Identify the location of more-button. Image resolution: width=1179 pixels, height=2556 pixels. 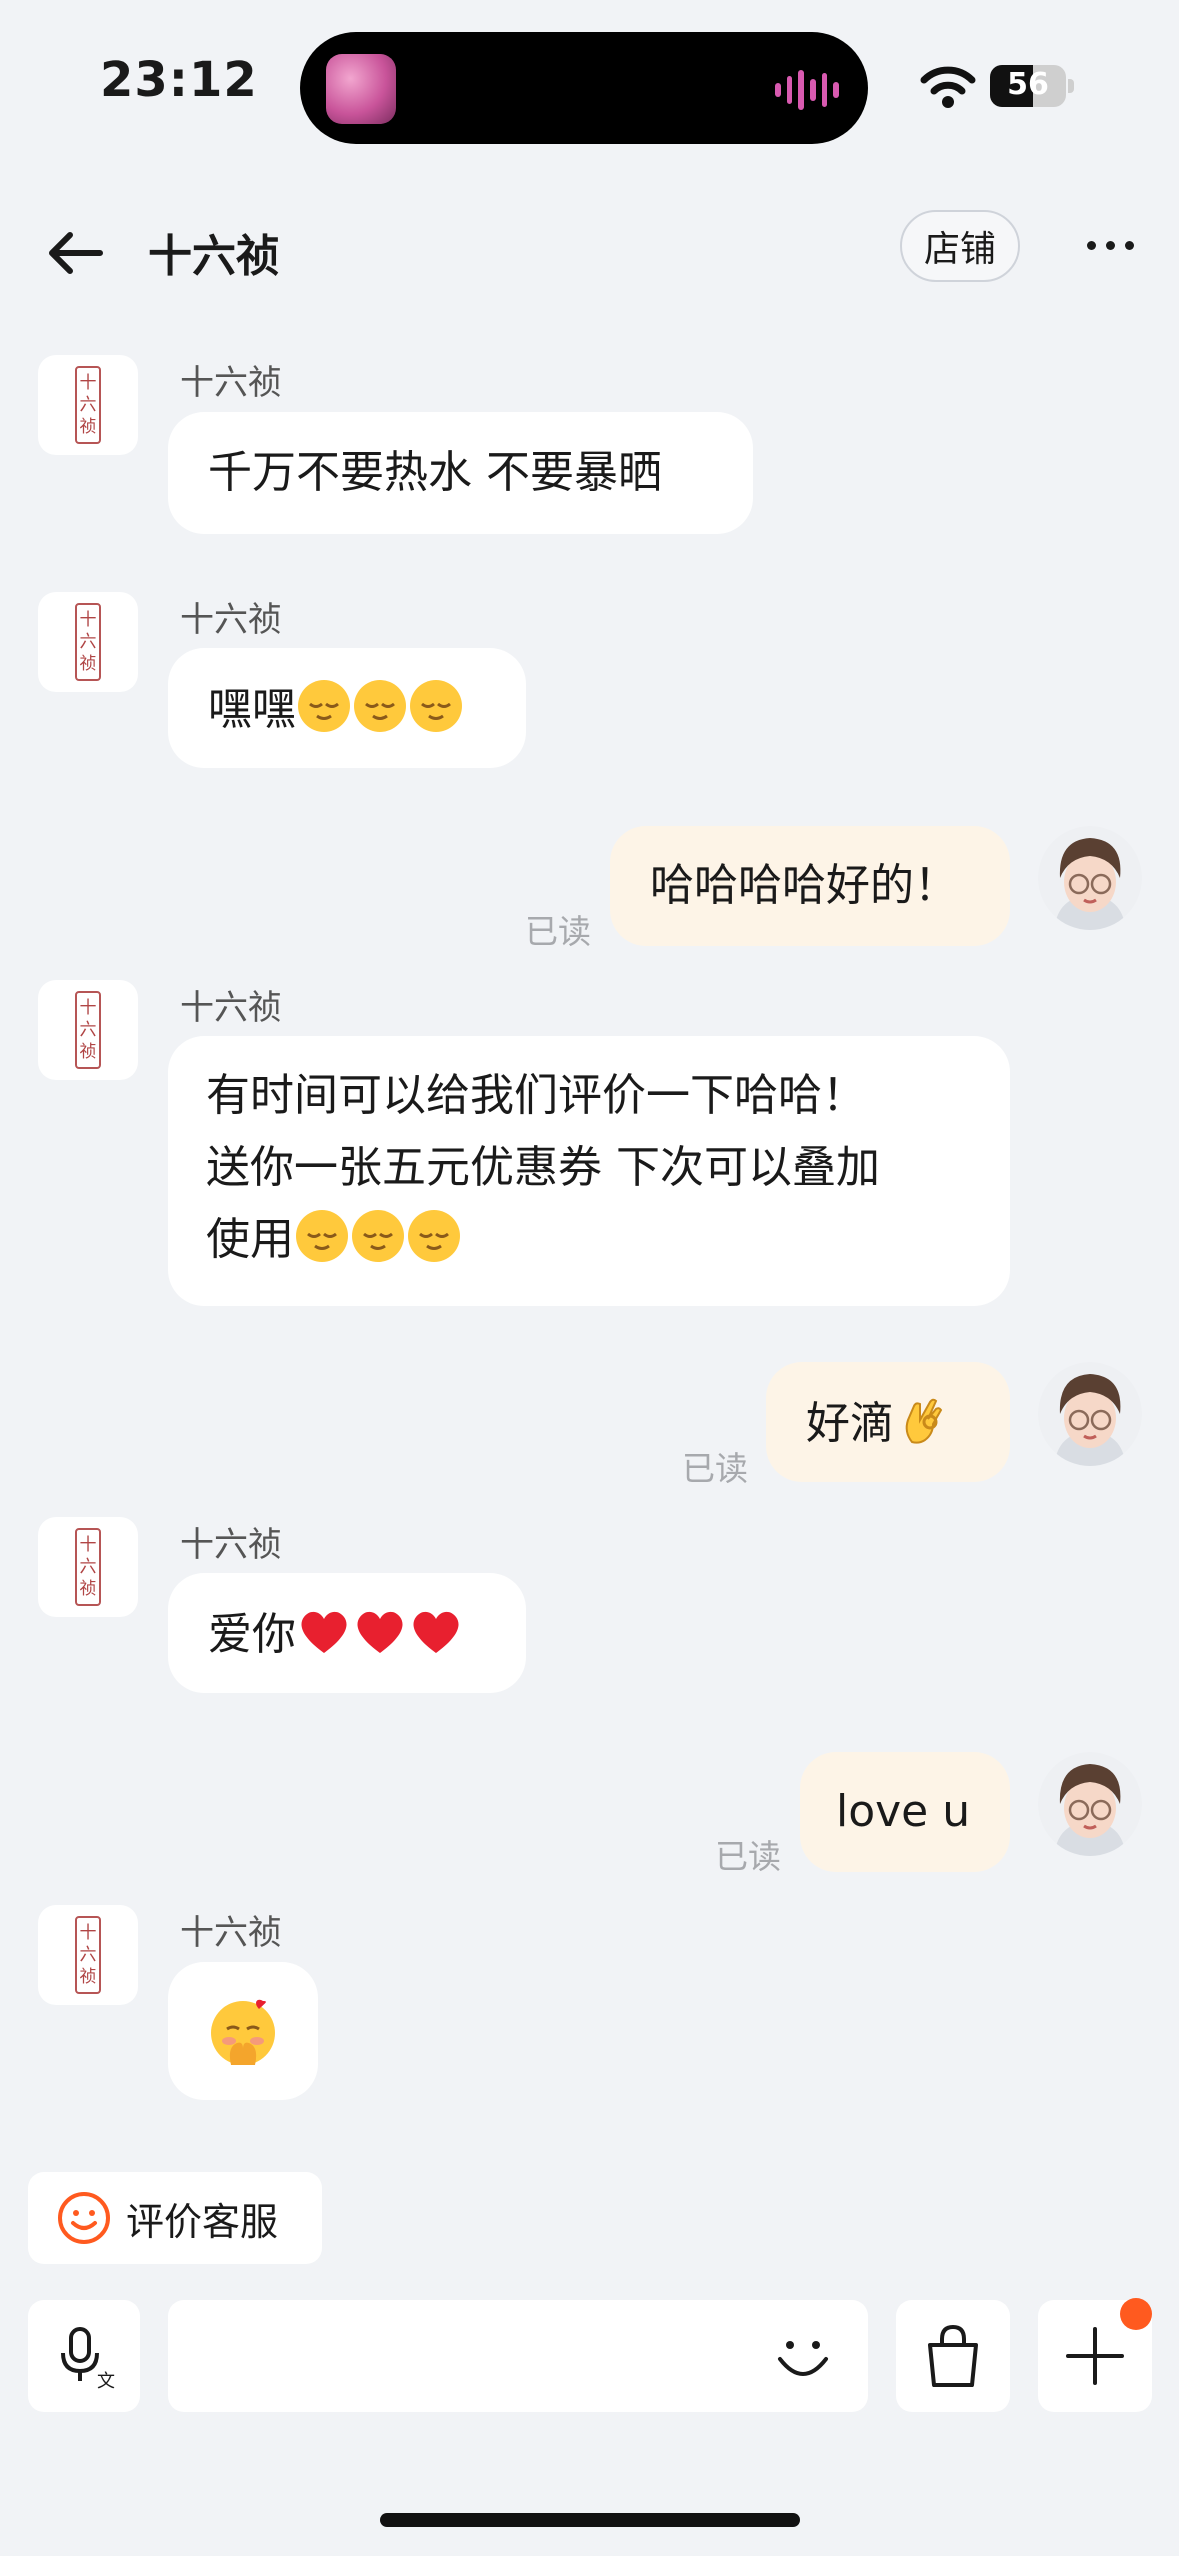
(1110, 245).